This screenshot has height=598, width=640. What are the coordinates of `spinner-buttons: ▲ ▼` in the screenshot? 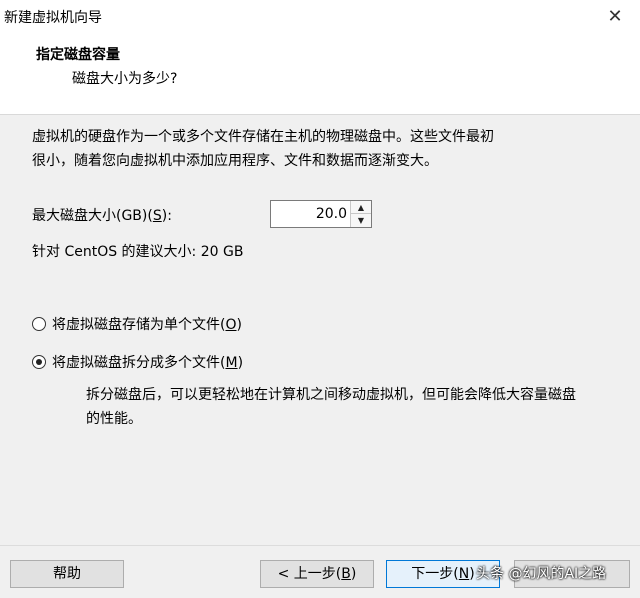 It's located at (360, 214).